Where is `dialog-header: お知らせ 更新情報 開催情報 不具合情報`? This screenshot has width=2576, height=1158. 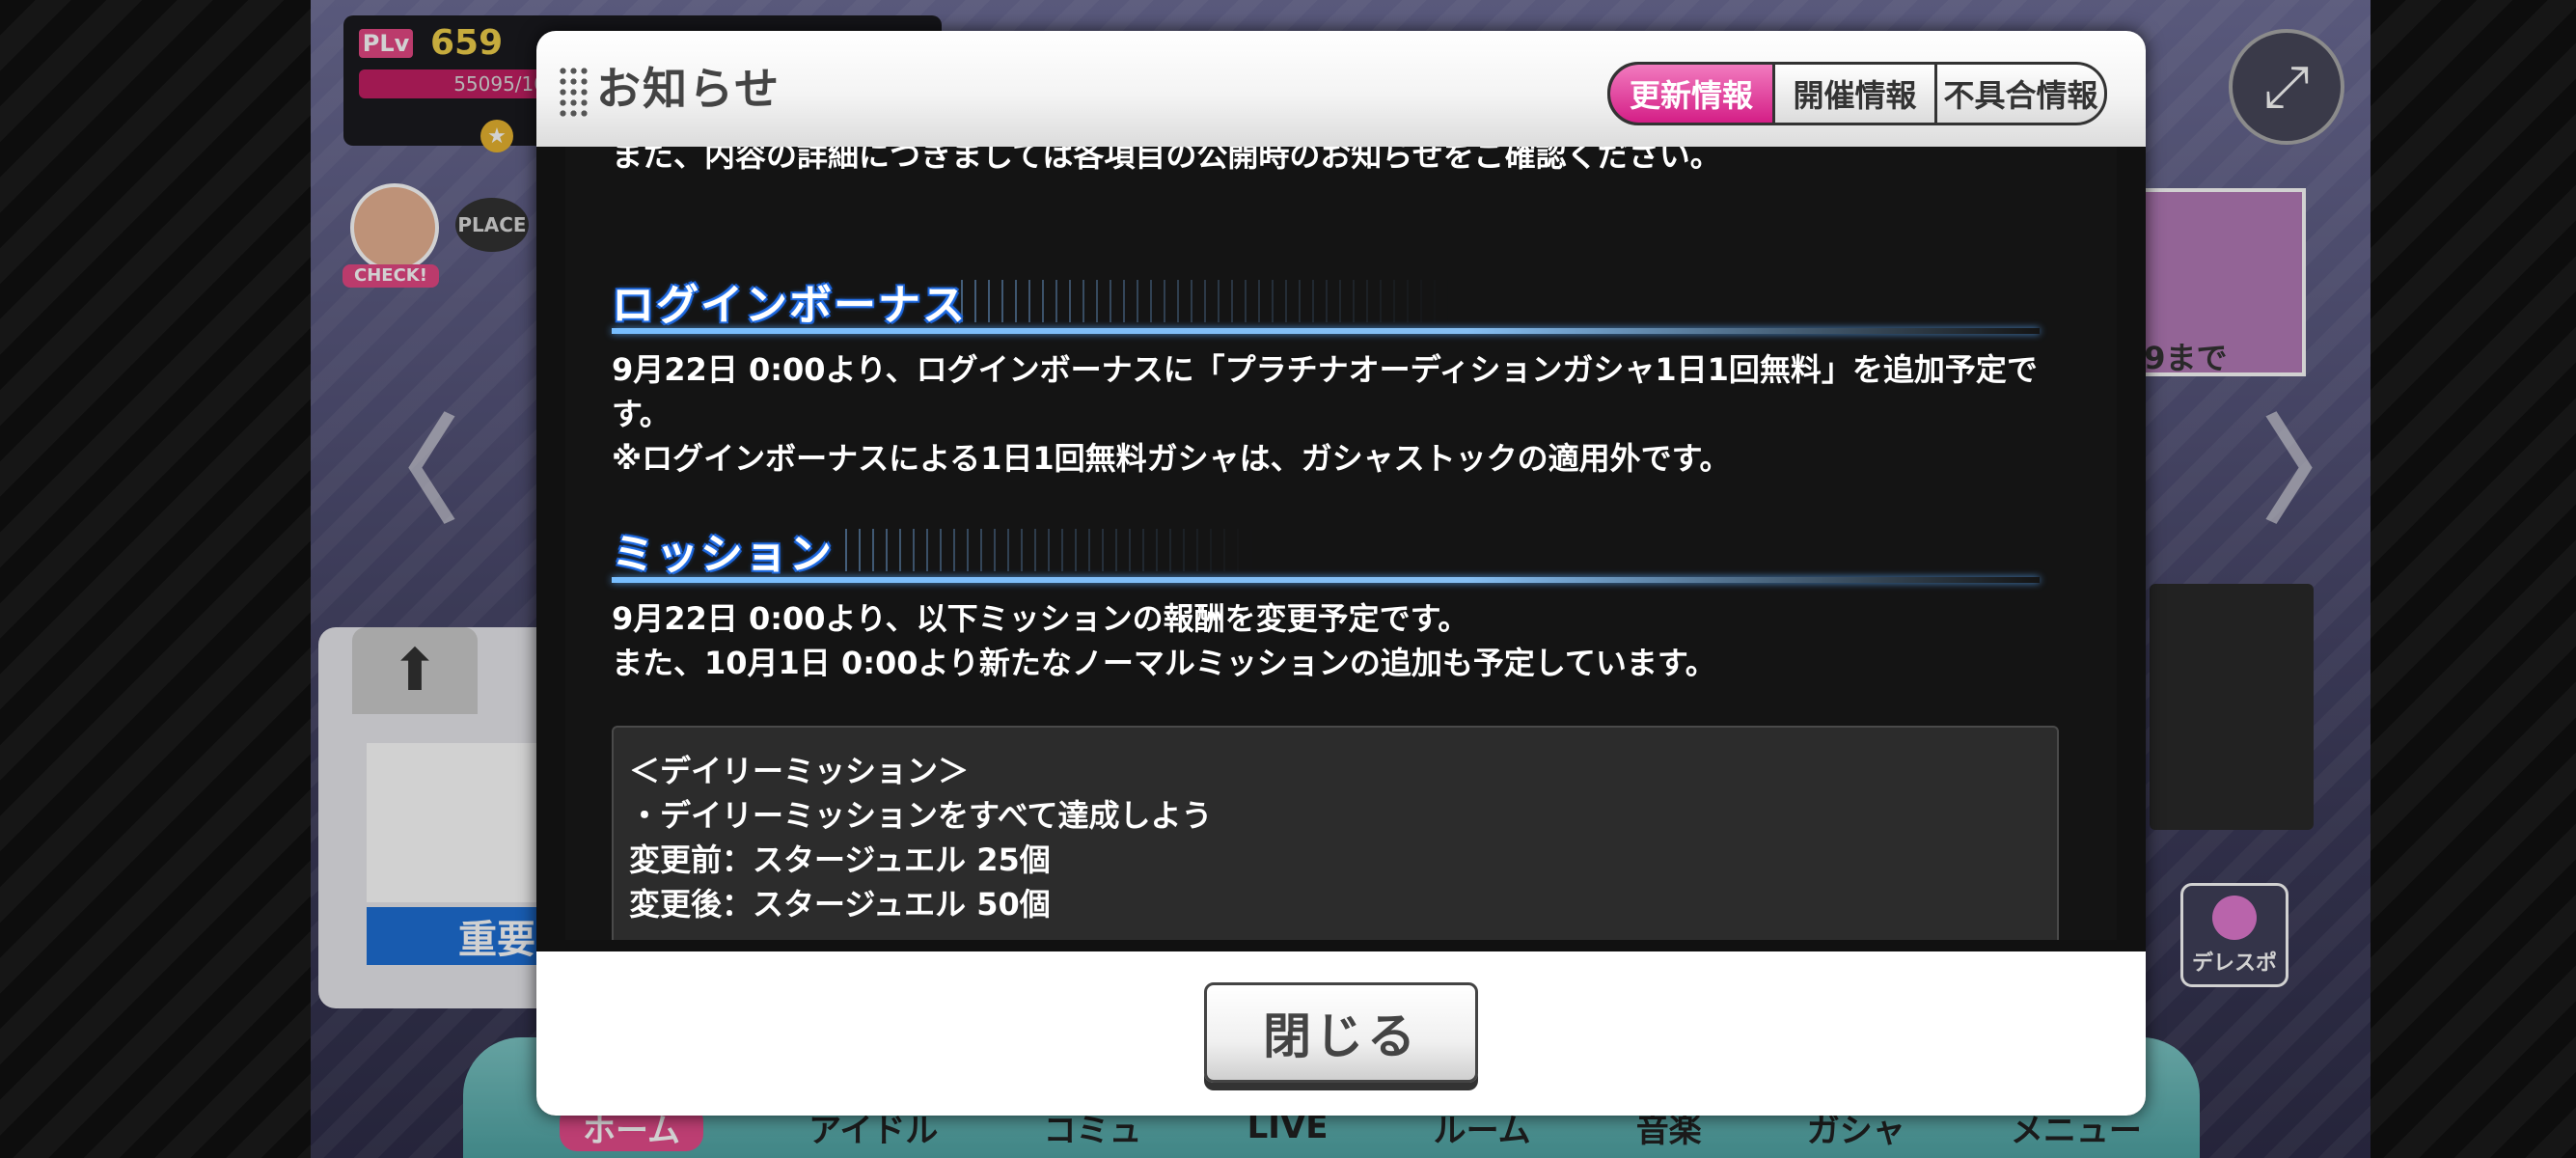 dialog-header: お知らせ 更新情報 開催情報 不具合情報 is located at coordinates (1341, 89).